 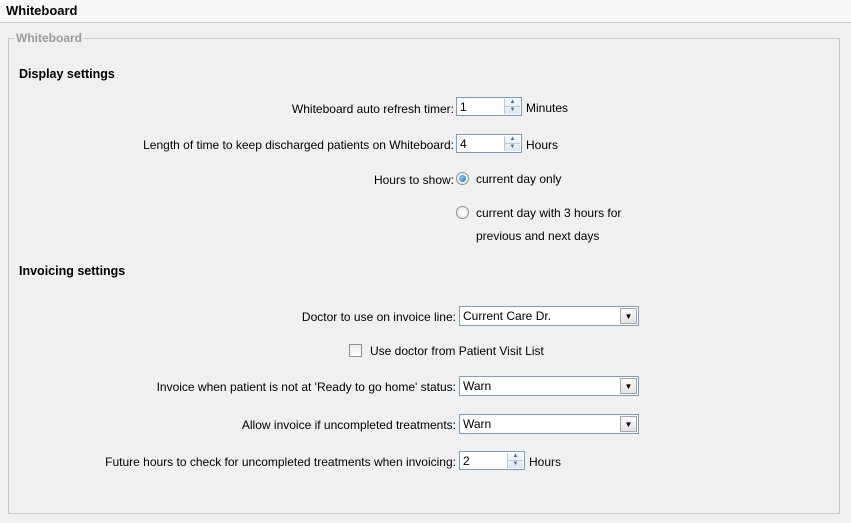 I want to click on doctor-invoice-line-label: Doctor to use on invoice line:, so click(x=378, y=317).